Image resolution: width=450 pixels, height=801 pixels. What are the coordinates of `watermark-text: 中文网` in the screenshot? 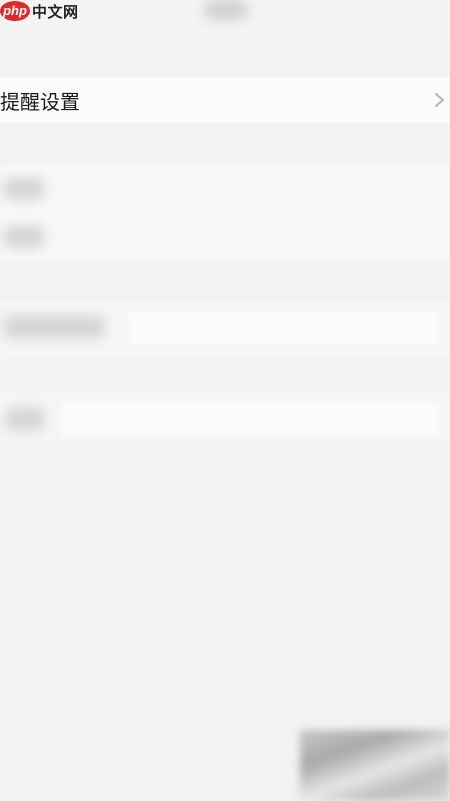 It's located at (55, 11).